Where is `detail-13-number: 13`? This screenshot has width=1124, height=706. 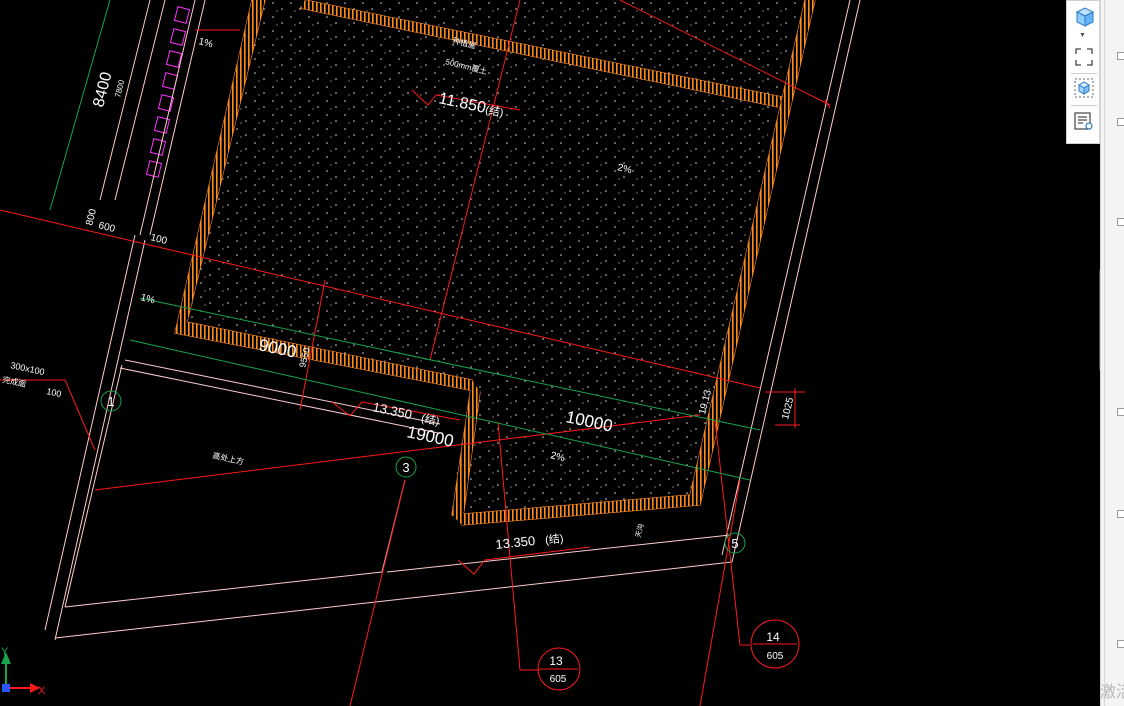 detail-13-number: 13 is located at coordinates (556, 661).